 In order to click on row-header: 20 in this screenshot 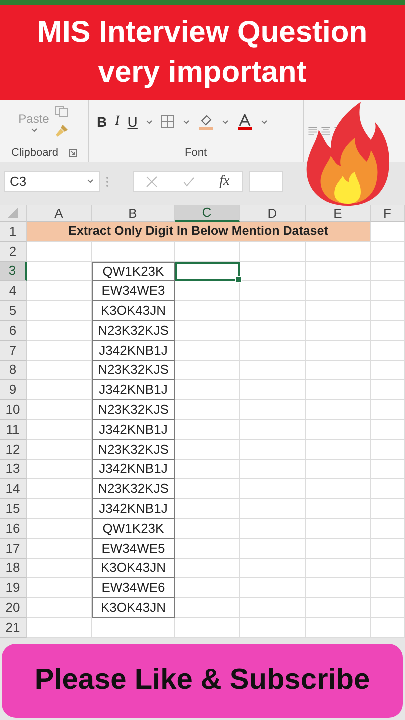, I will do `click(13, 608)`.